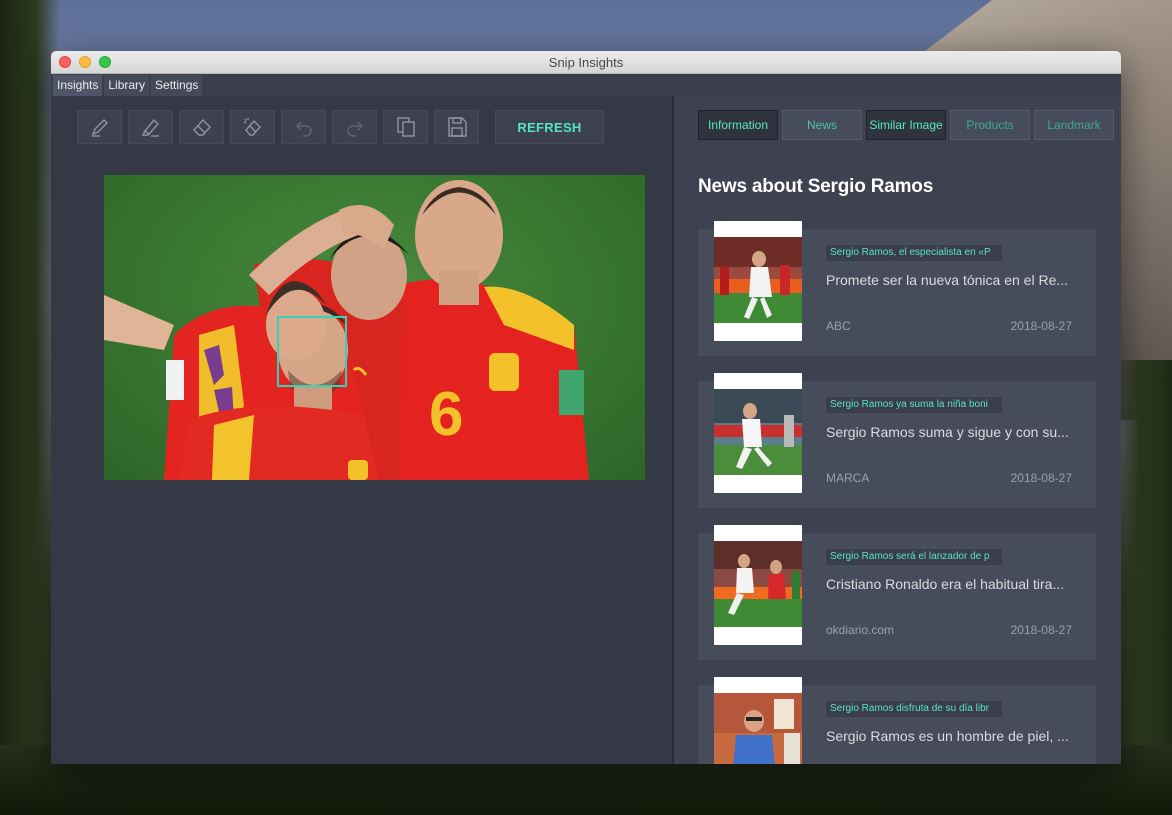  I want to click on pen-tool-button, so click(99, 127).